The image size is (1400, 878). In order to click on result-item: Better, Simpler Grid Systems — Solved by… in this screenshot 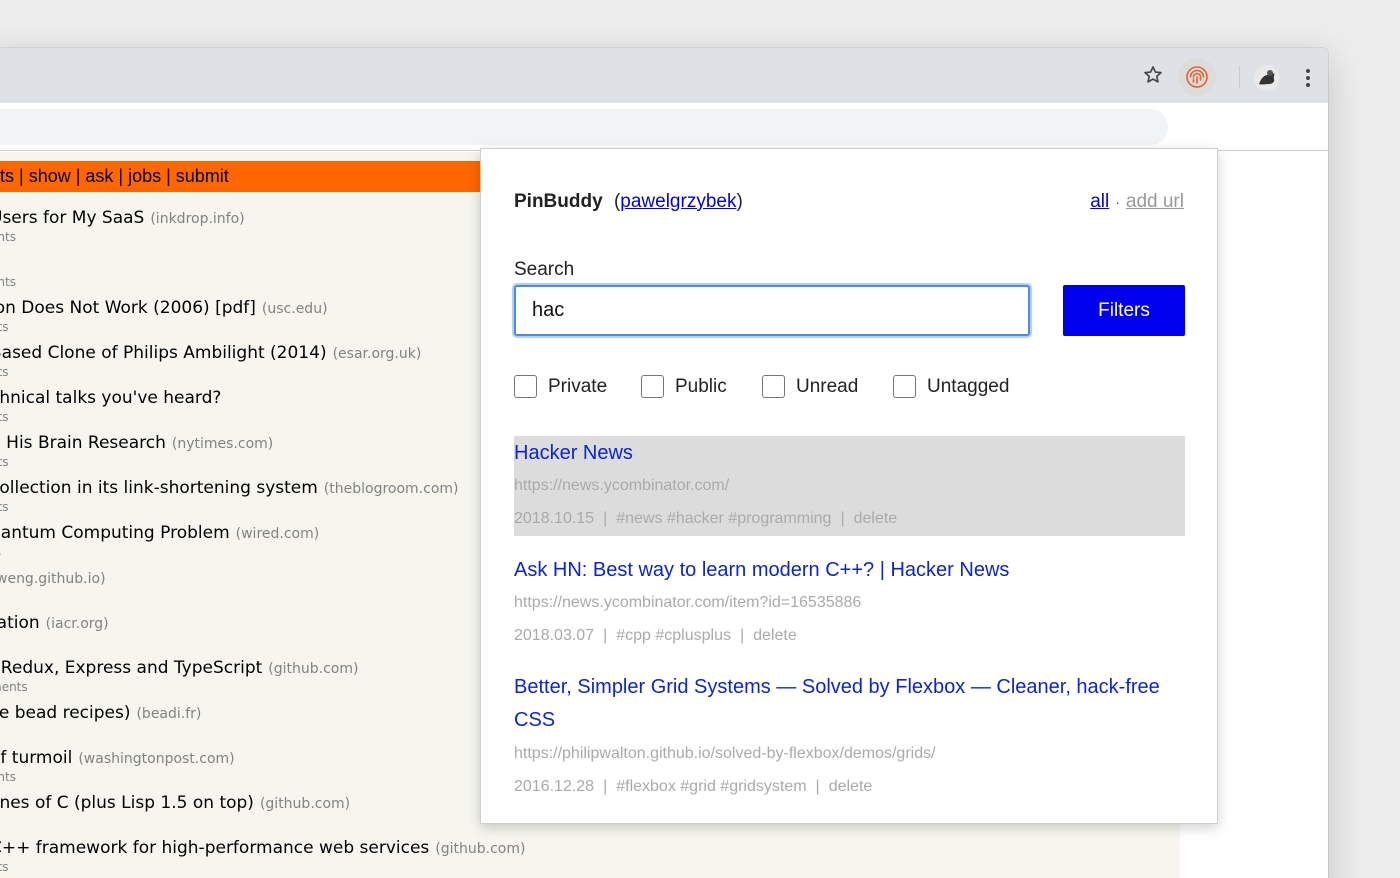, I will do `click(849, 737)`.